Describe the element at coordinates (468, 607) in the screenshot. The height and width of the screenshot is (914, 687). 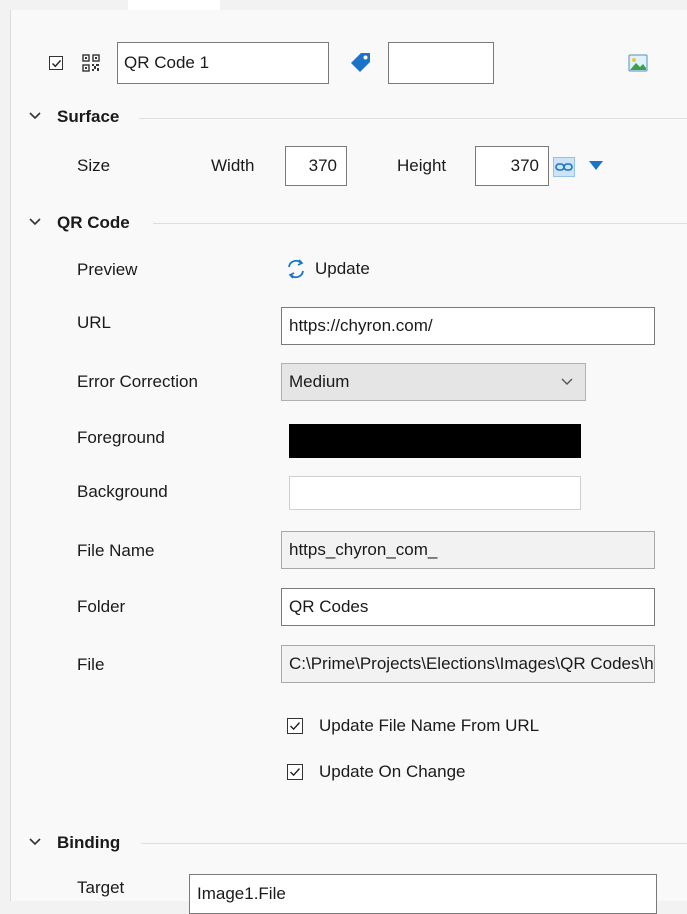
I see `folder-field: QR Codes` at that location.